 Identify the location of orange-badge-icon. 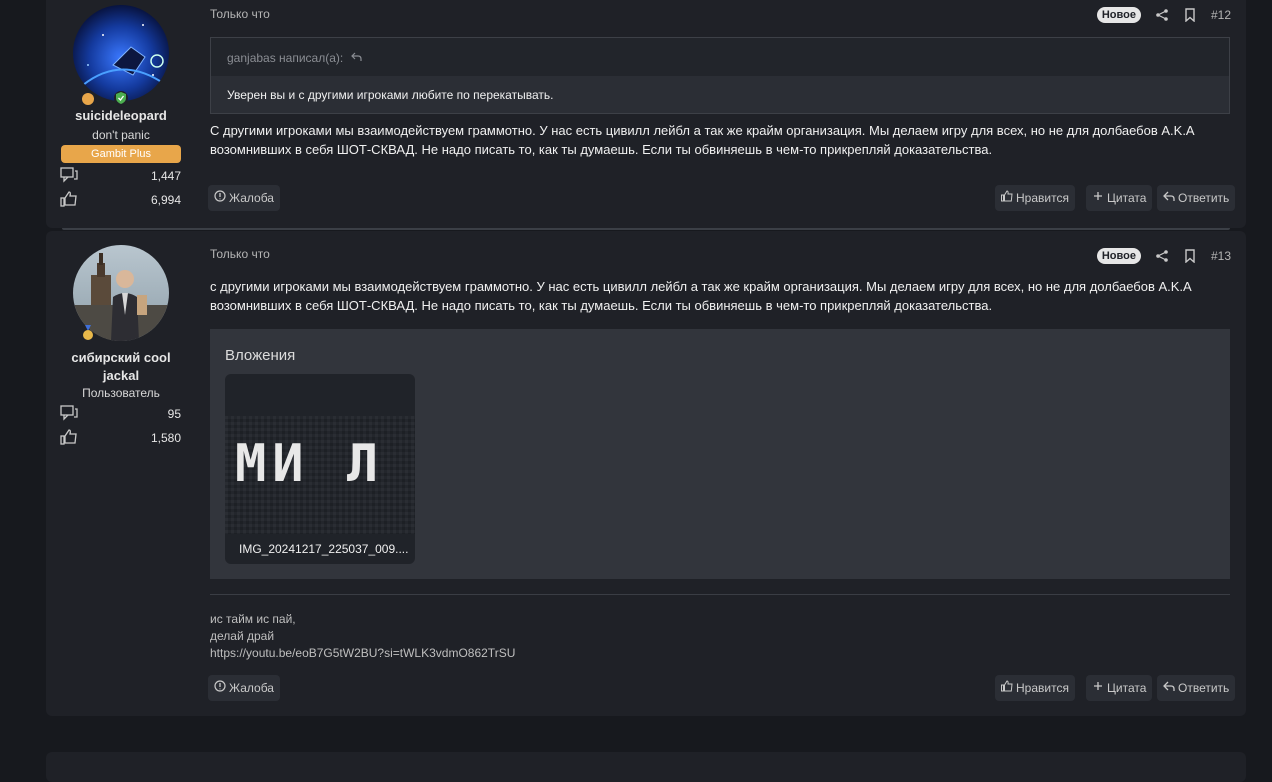
(88, 99).